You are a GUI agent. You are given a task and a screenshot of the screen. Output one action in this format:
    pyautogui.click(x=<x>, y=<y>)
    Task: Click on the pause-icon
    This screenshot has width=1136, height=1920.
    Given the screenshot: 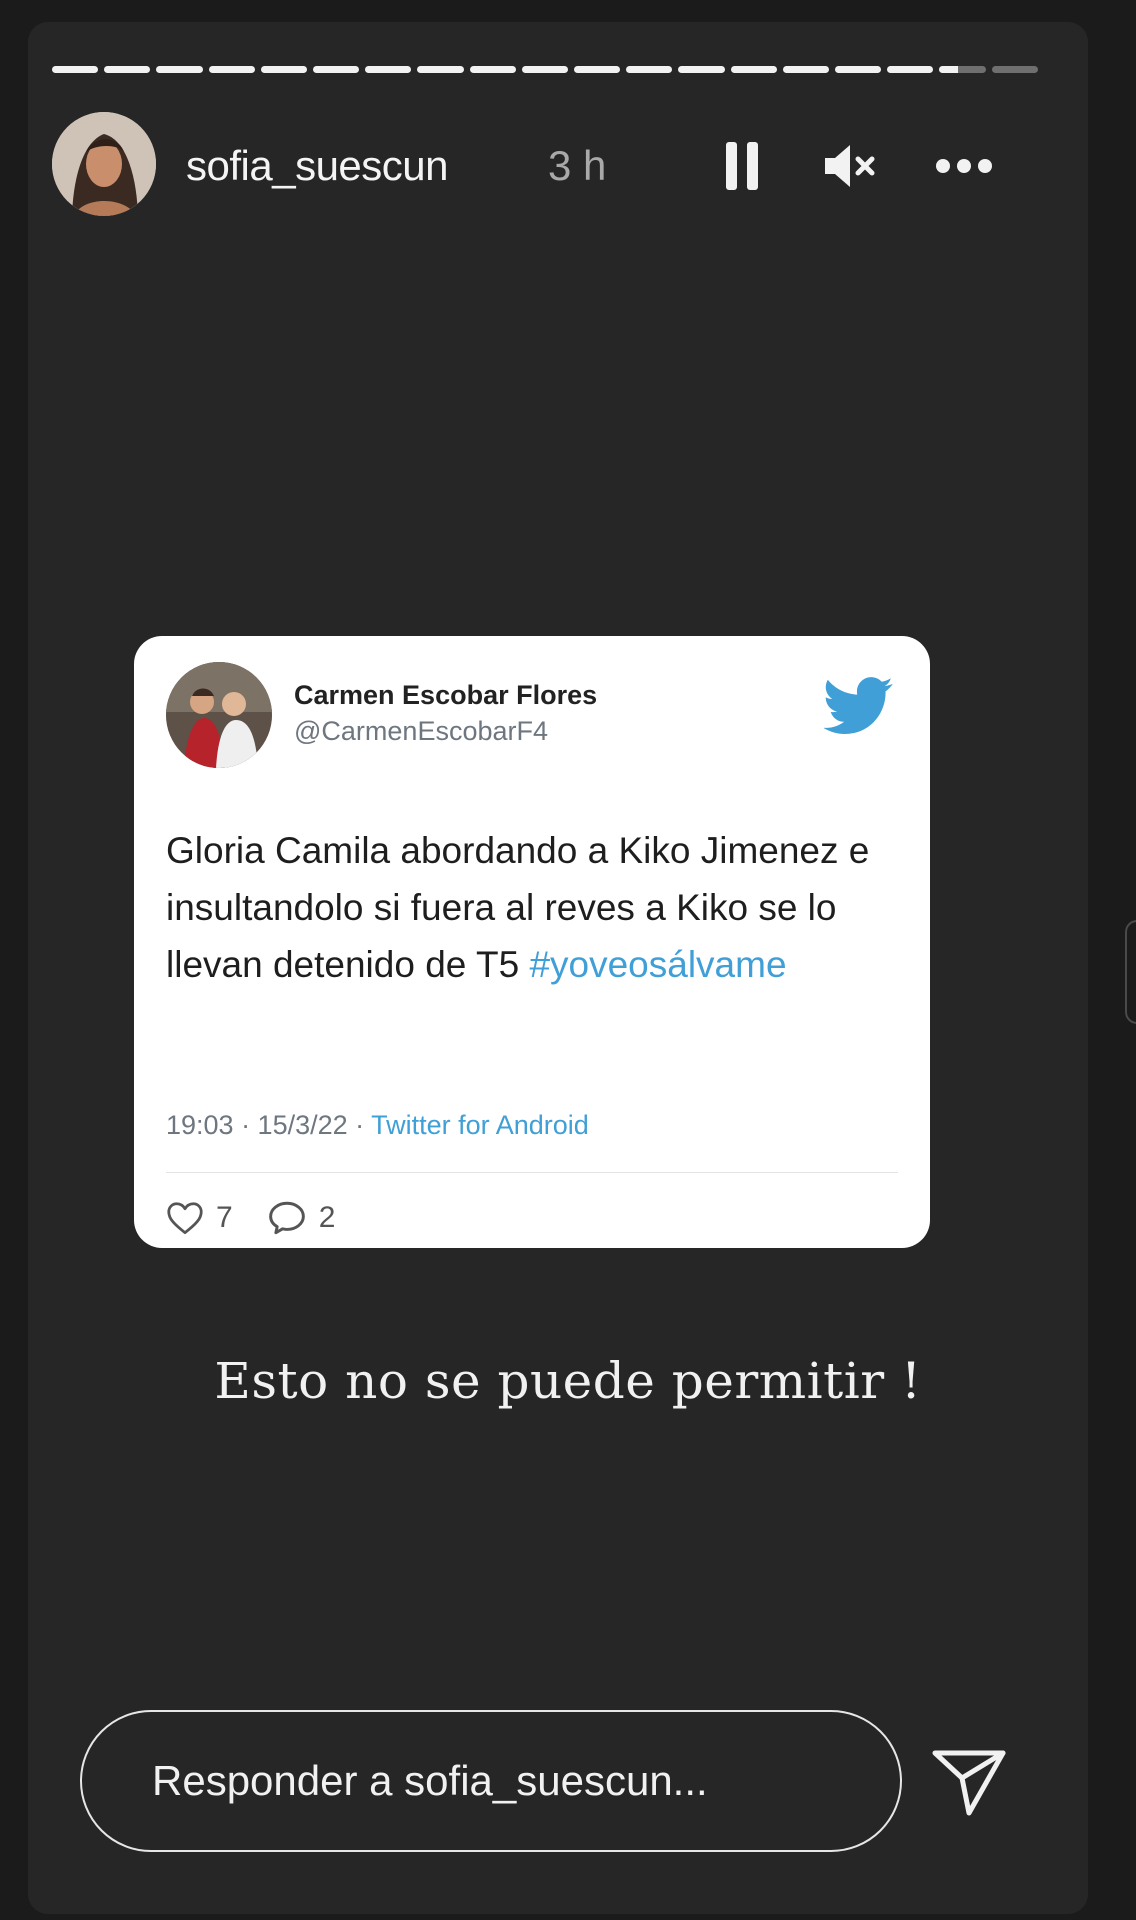 What is the action you would take?
    pyautogui.click(x=742, y=166)
    